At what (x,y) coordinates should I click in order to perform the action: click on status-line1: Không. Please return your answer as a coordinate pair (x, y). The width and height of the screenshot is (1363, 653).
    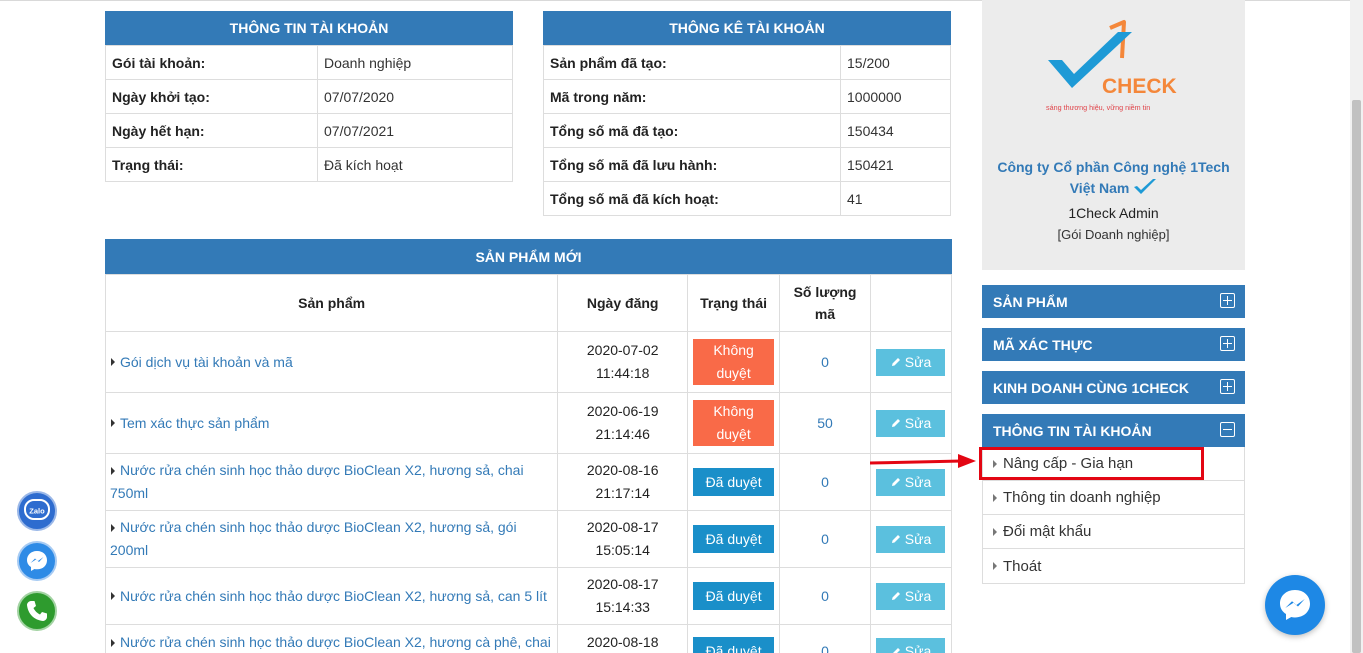
    Looking at the image, I should click on (733, 411).